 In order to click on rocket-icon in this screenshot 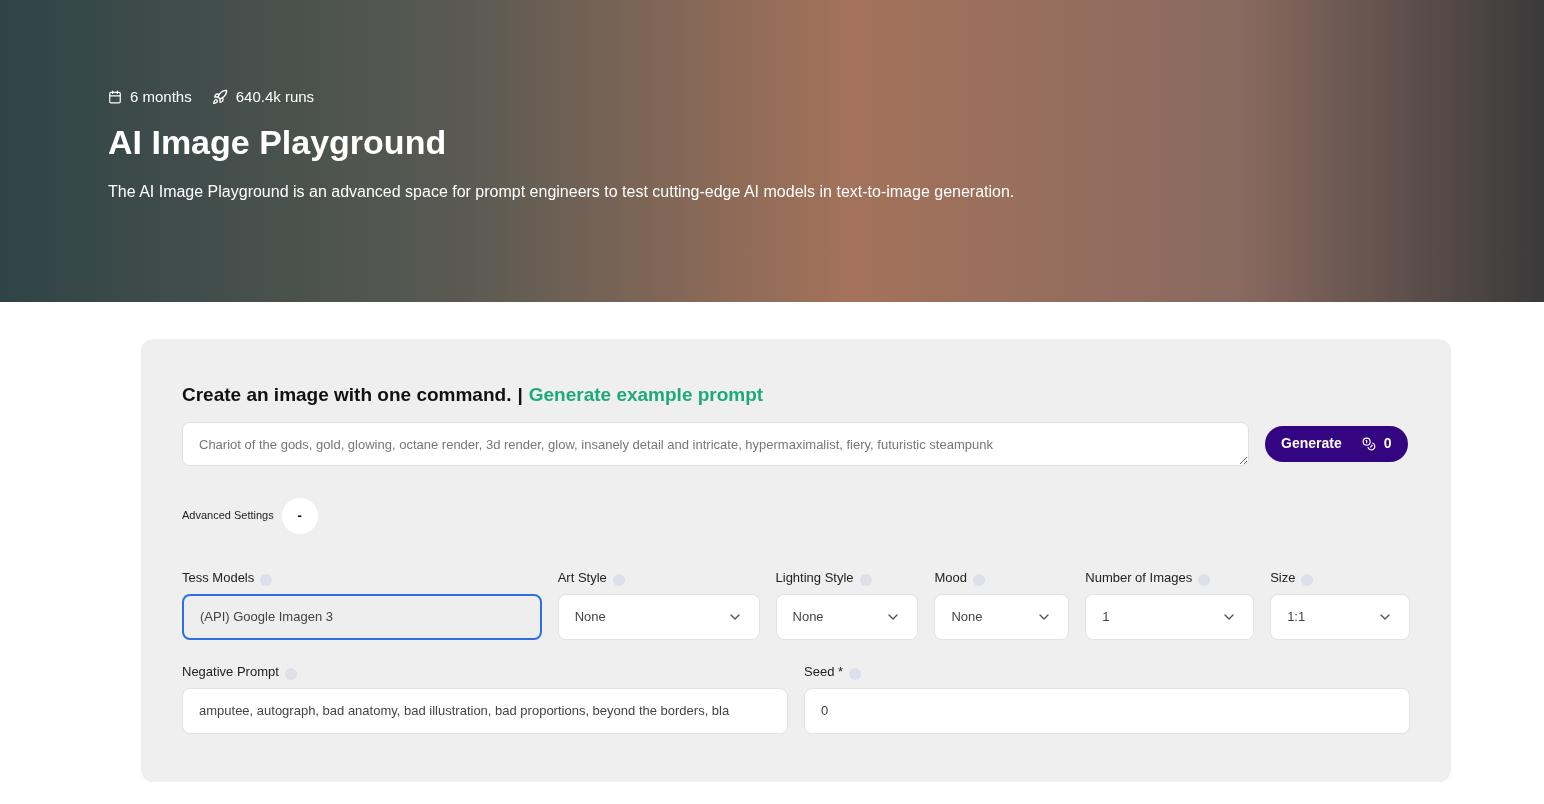, I will do `click(219, 97)`.